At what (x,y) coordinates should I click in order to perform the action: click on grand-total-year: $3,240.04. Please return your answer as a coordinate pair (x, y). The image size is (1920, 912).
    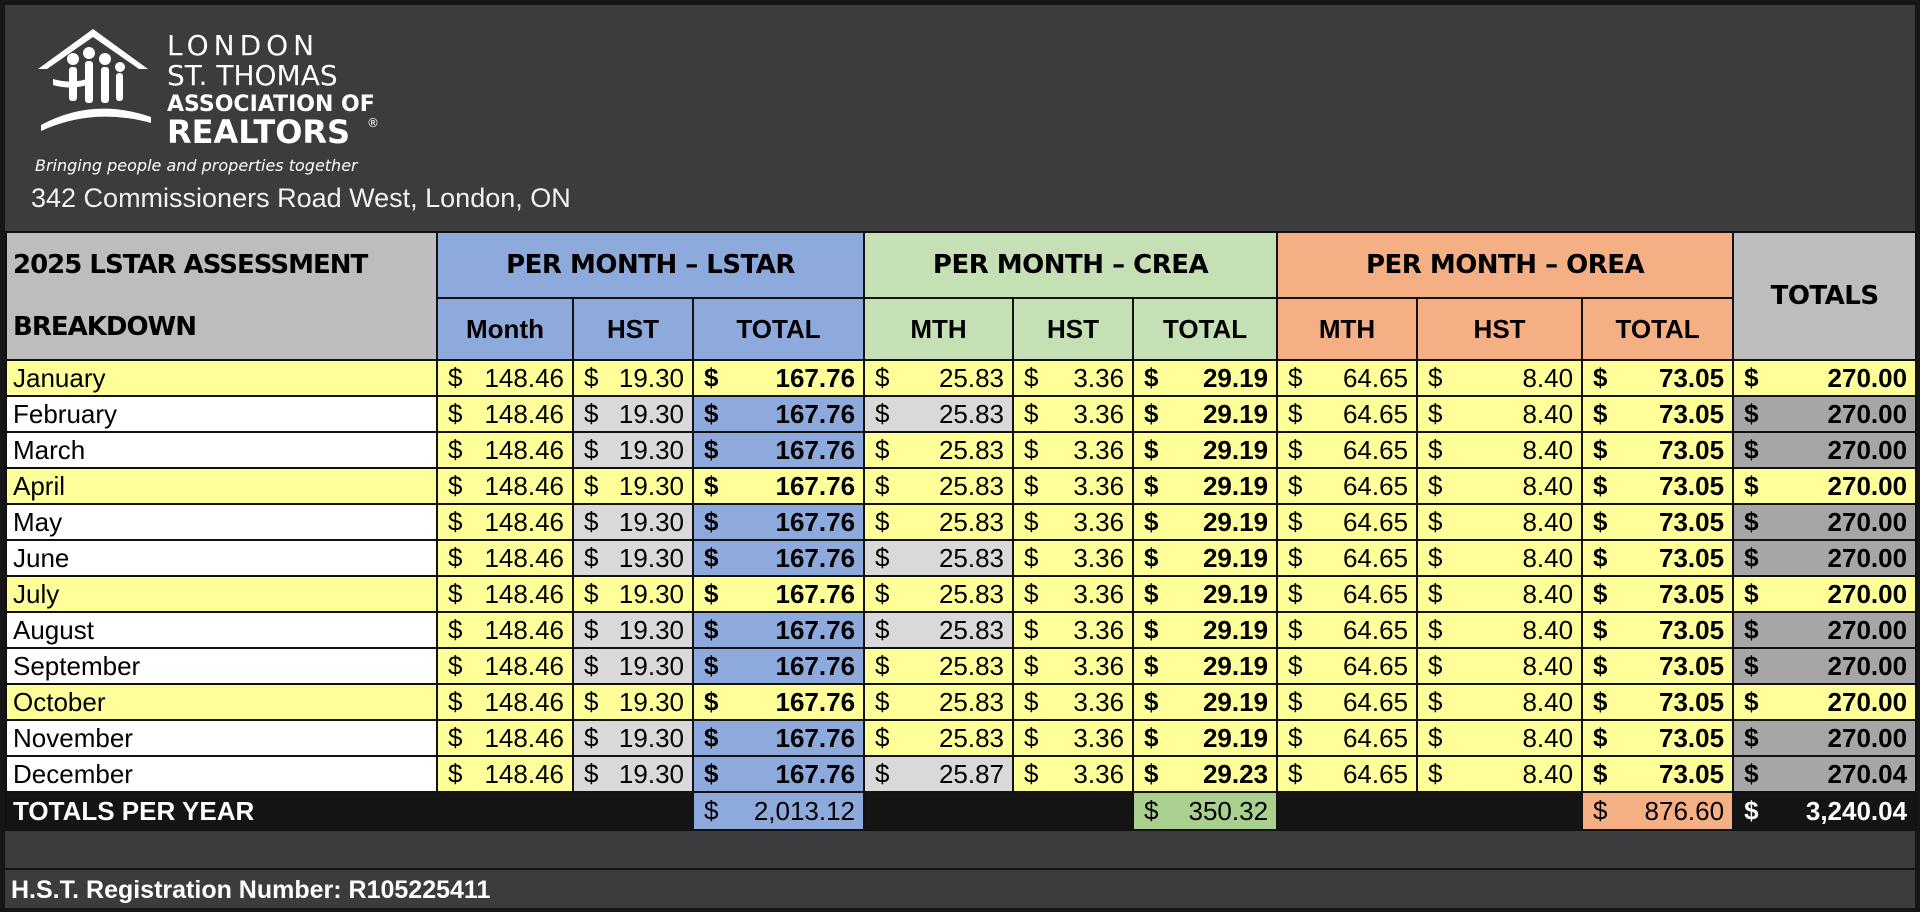
    Looking at the image, I should click on (1825, 811).